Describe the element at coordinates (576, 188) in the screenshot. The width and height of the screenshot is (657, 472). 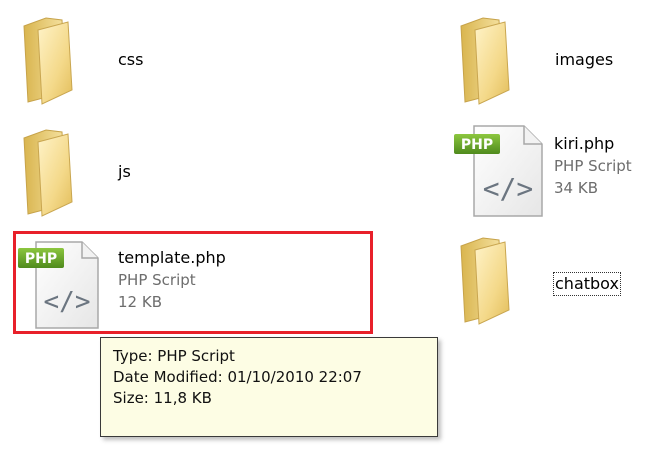
I see `item-size: 34 KB` at that location.